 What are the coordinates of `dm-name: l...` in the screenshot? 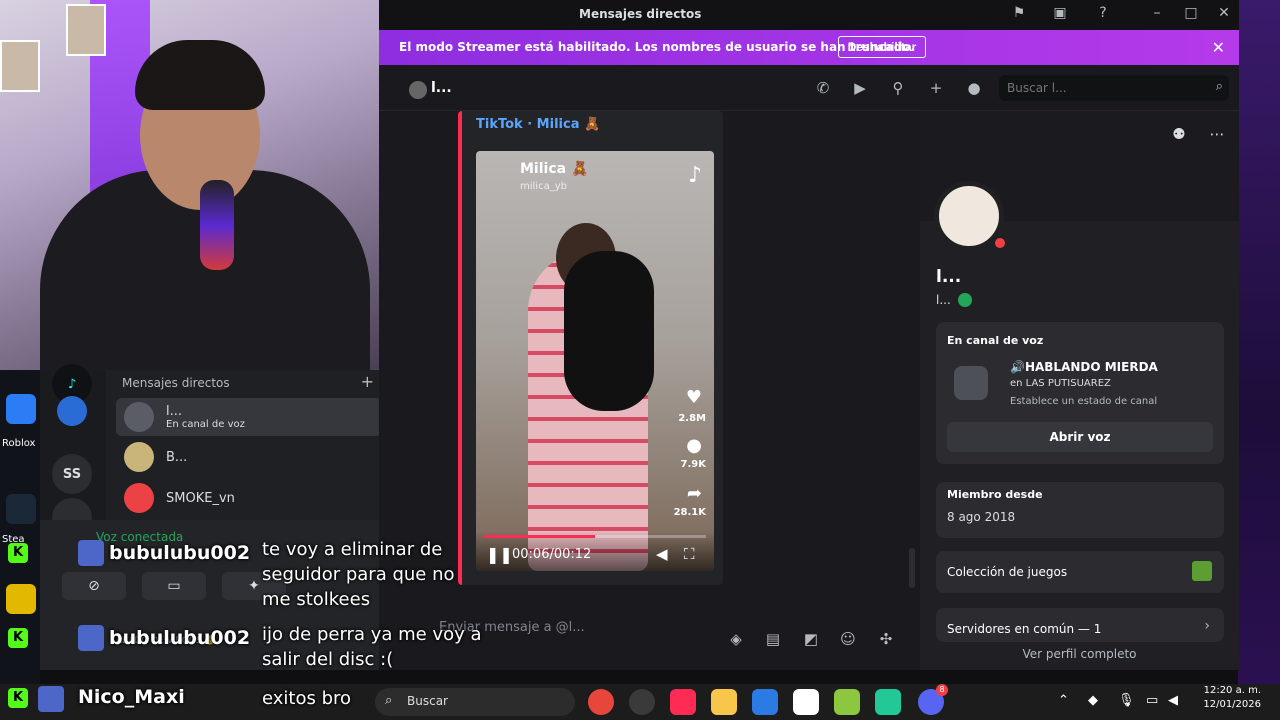 It's located at (174, 411).